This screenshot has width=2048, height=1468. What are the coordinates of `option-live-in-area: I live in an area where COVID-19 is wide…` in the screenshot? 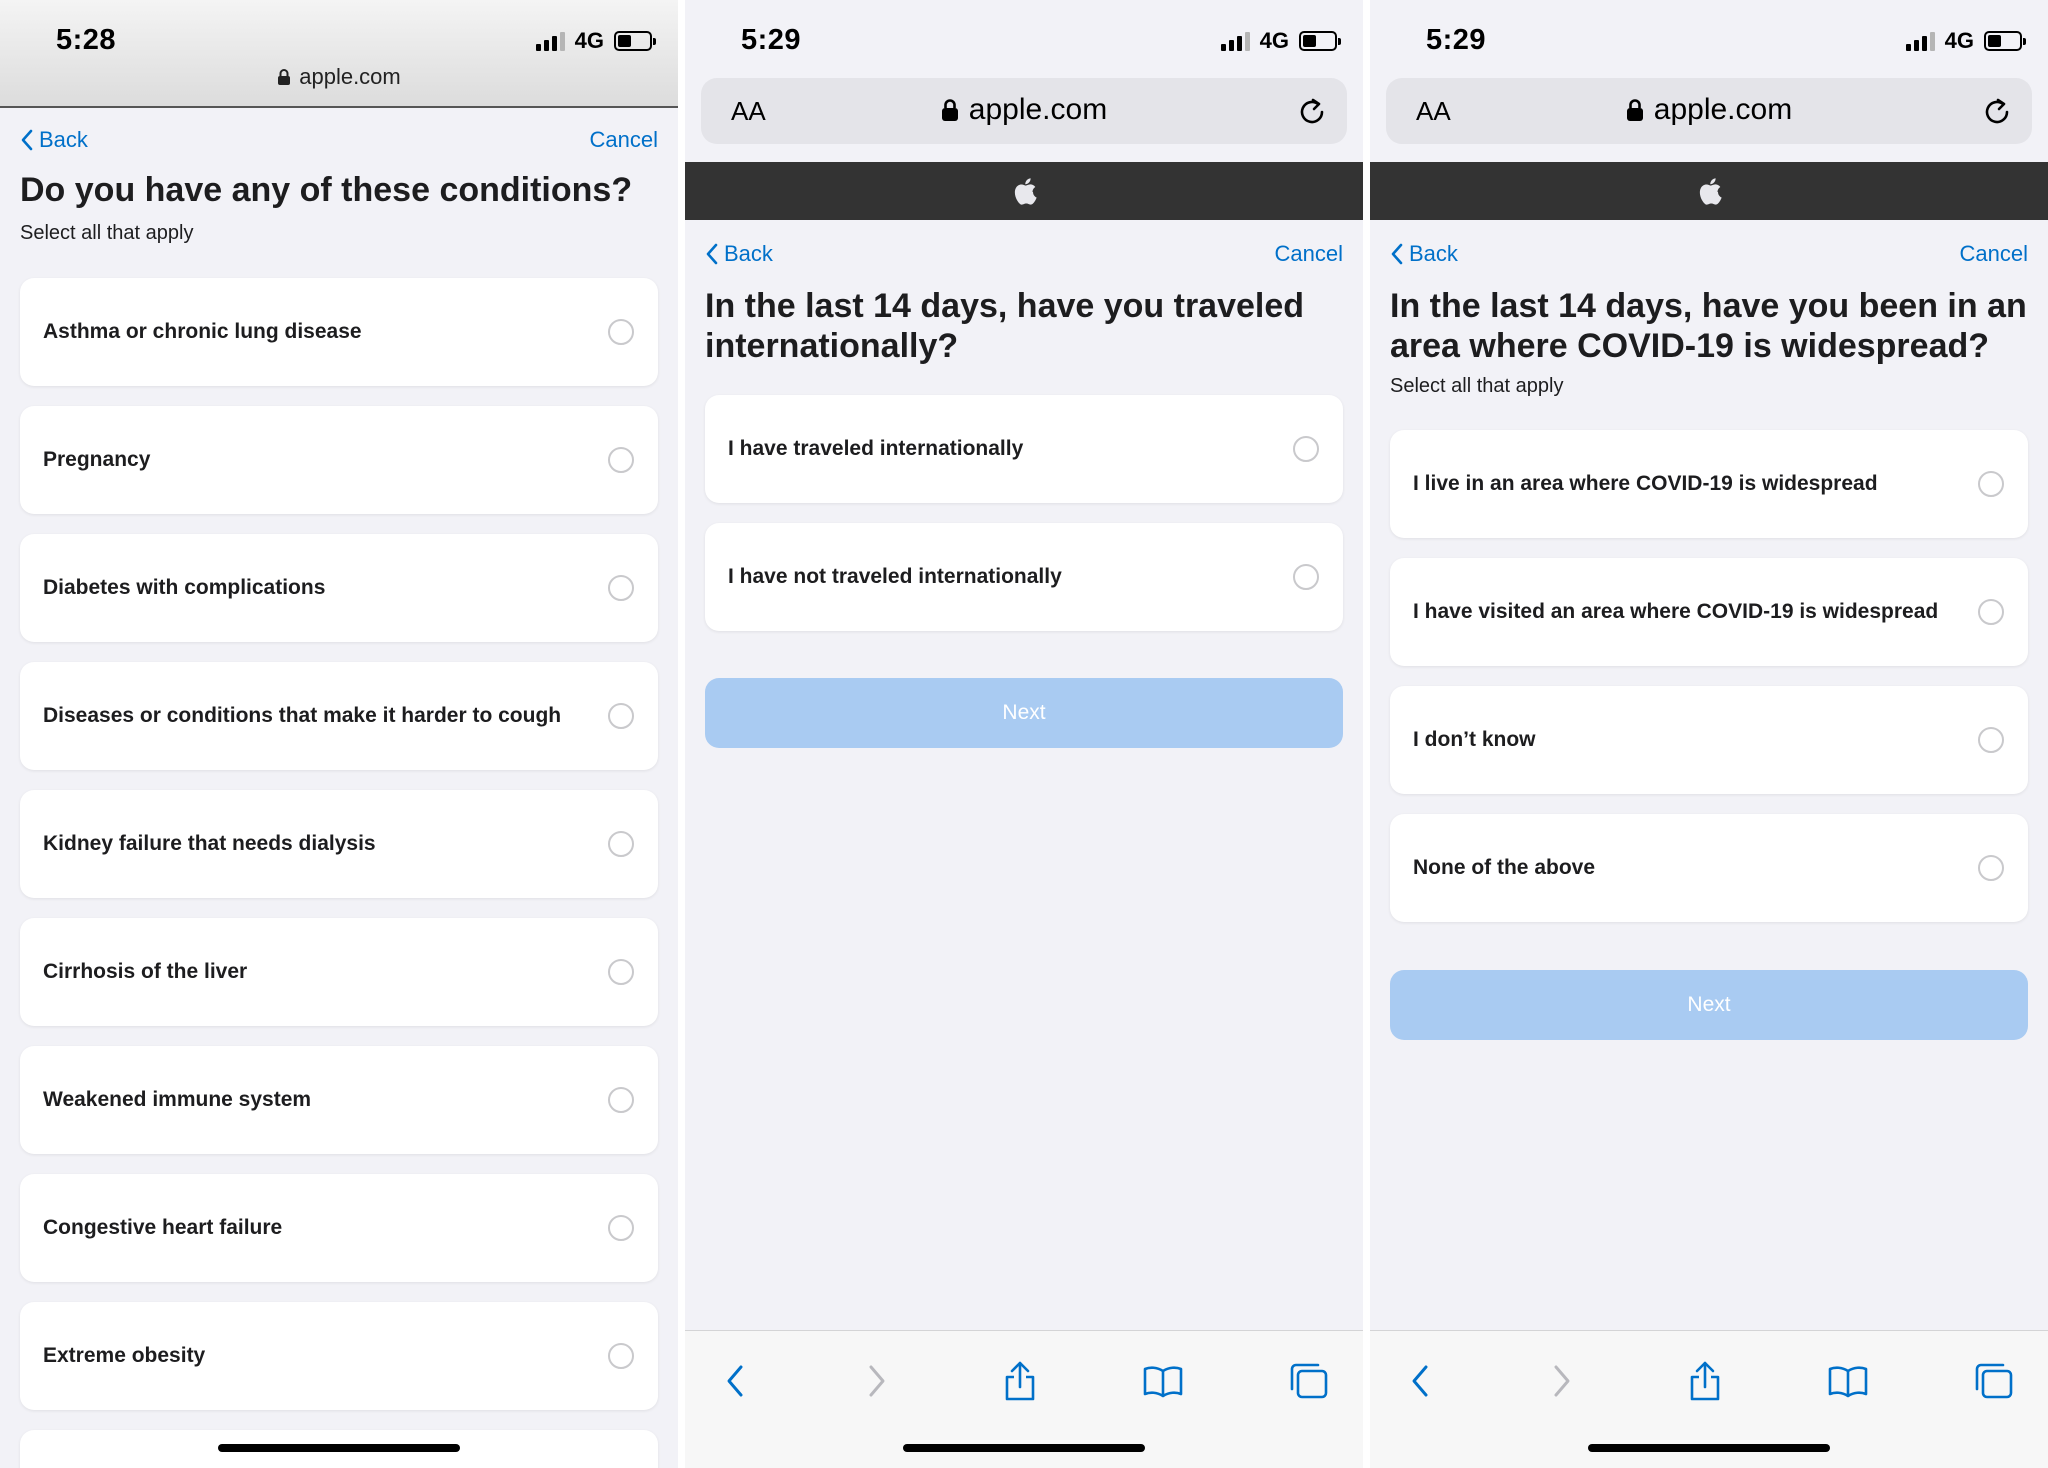 It's located at (1709, 484).